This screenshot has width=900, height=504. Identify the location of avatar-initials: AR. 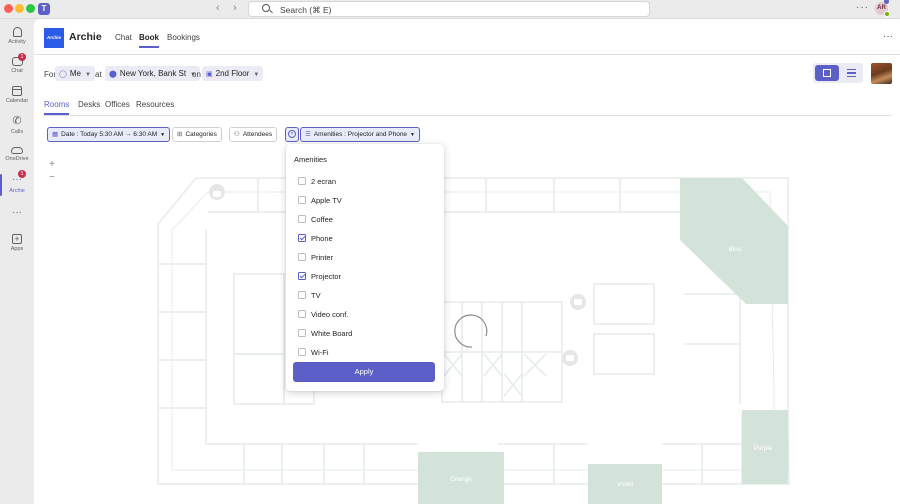
(881, 8).